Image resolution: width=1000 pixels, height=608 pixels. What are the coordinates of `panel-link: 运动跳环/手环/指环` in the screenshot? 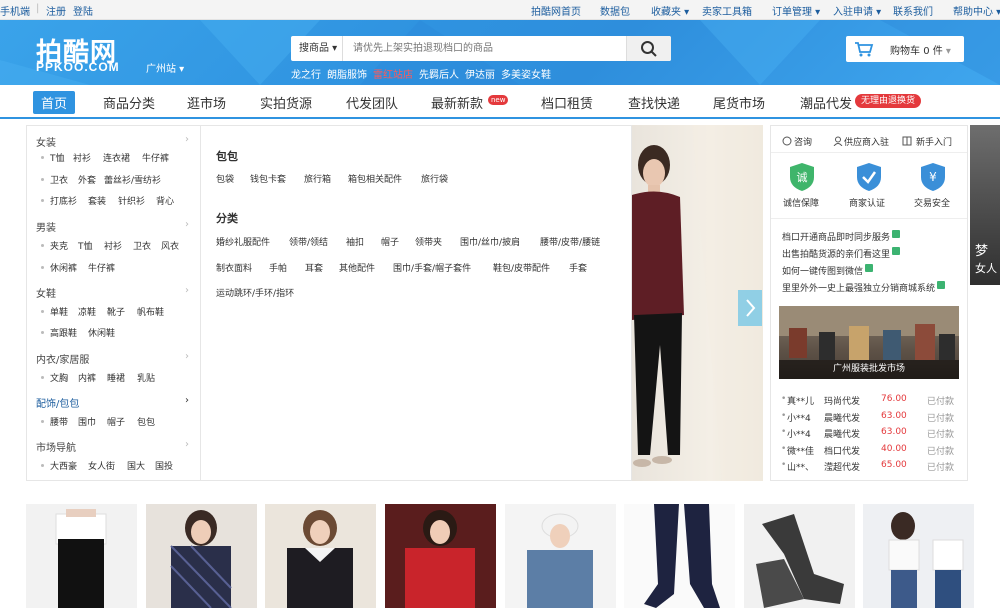 It's located at (255, 292).